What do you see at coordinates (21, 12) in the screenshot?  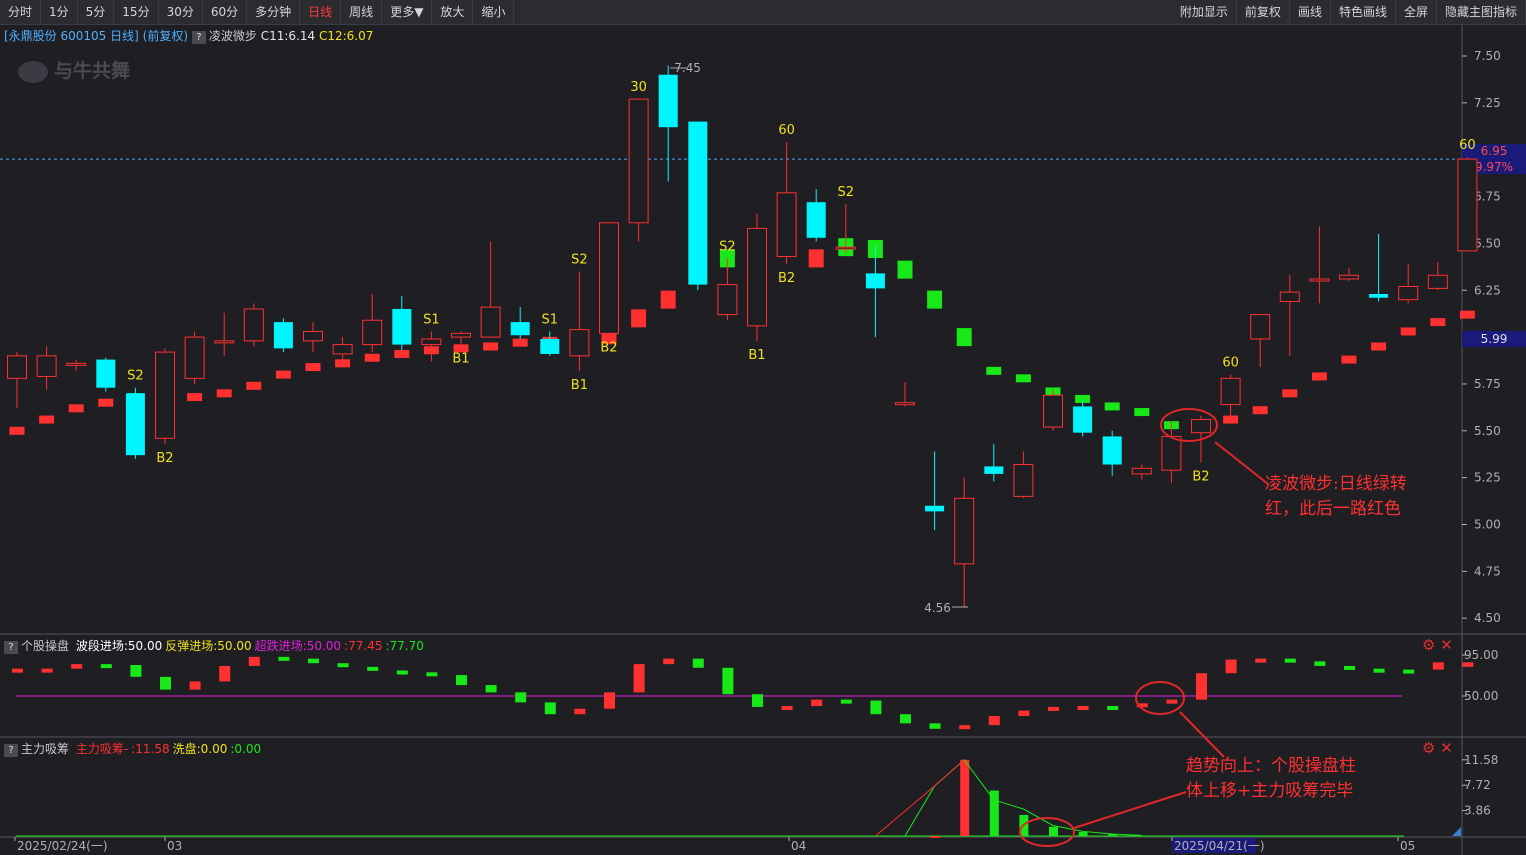 I see `tab-fenshi: 分时` at bounding box center [21, 12].